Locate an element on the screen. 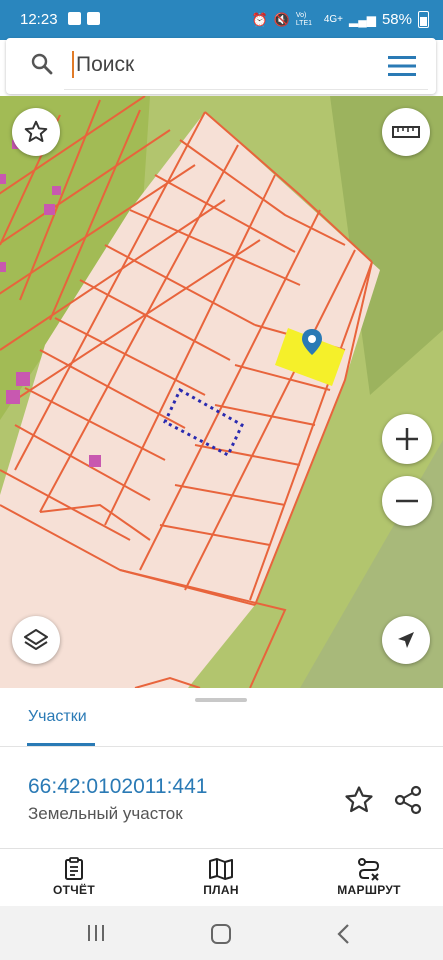 The height and width of the screenshot is (960, 443). star-icon is located at coordinates (36, 131).